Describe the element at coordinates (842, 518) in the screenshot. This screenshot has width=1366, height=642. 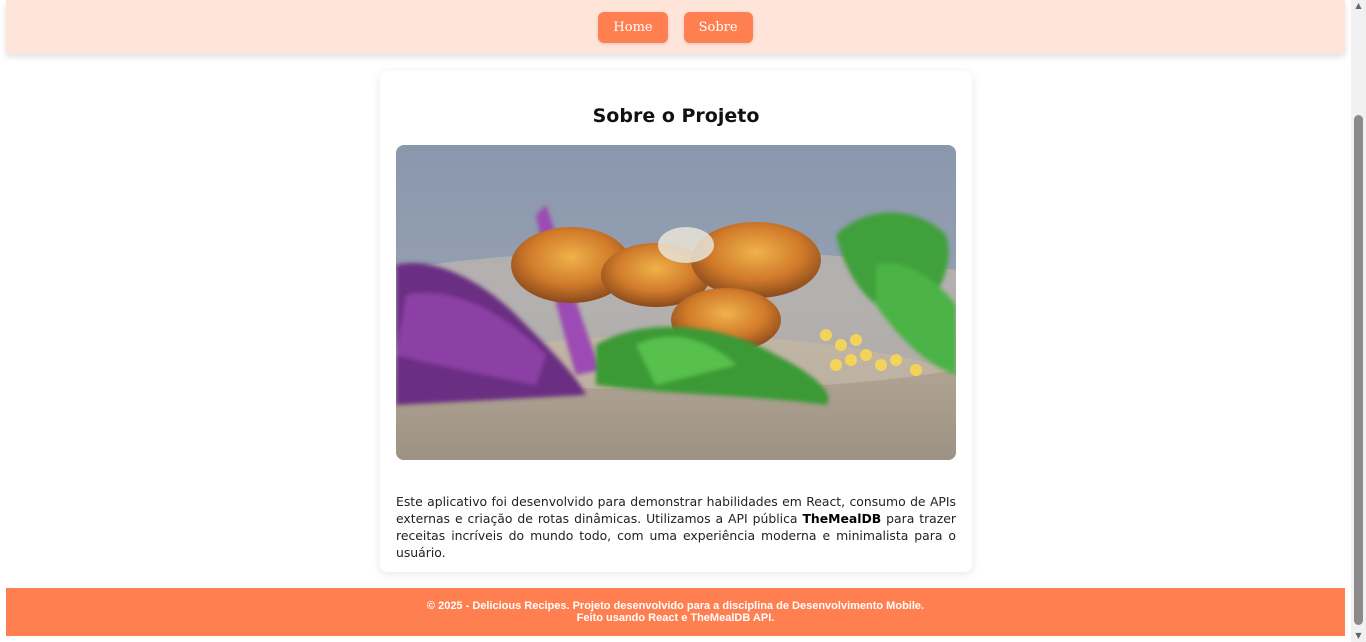
I see `api-name: TheMealDB` at that location.